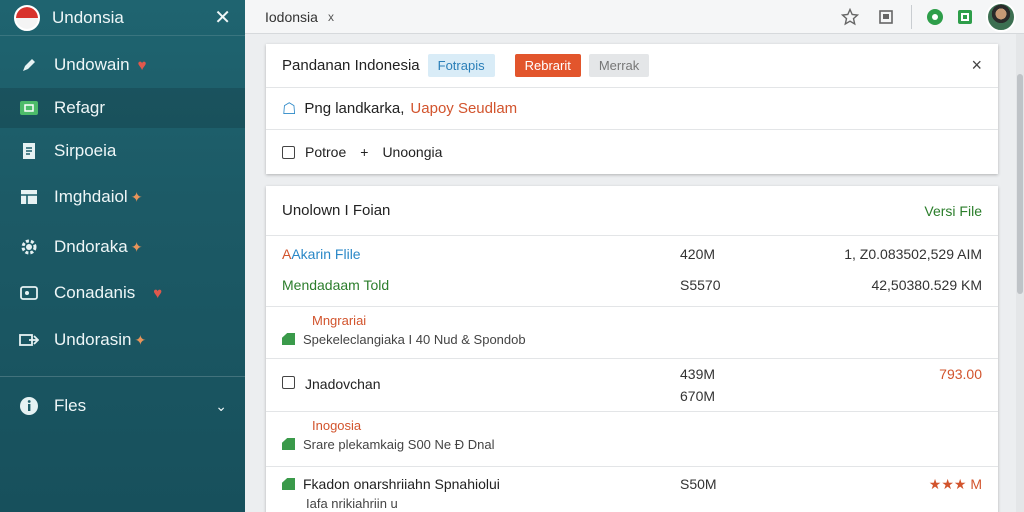 The width and height of the screenshot is (1024, 512). What do you see at coordinates (122, 151) in the screenshot?
I see `sidebar-item-sirpoeia: Sirpoeia` at bounding box center [122, 151].